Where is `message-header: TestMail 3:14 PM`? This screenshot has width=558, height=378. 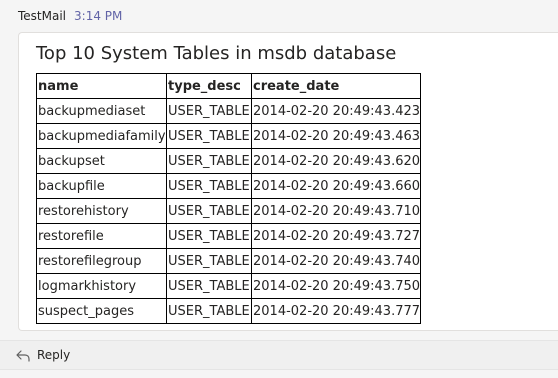
message-header: TestMail 3:14 PM is located at coordinates (70, 16).